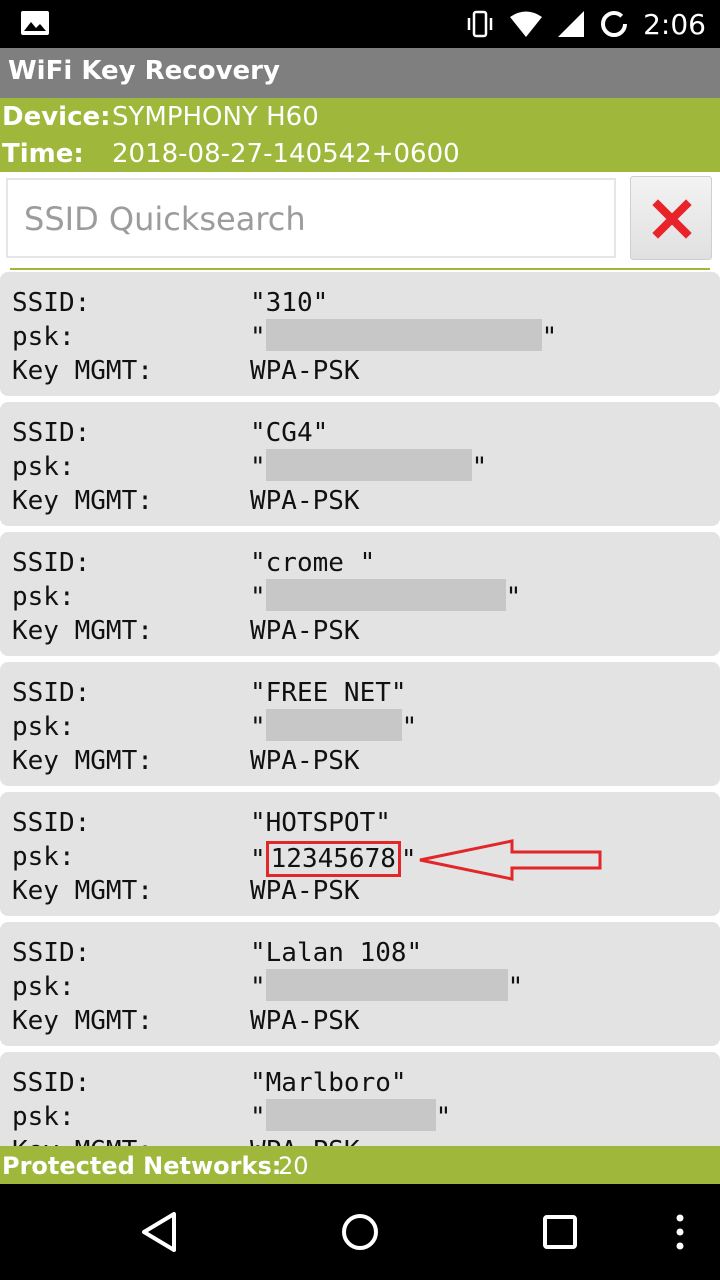 The image size is (720, 1280). Describe the element at coordinates (289, 433) in the screenshot. I see `ssid-value: "CG4"` at that location.